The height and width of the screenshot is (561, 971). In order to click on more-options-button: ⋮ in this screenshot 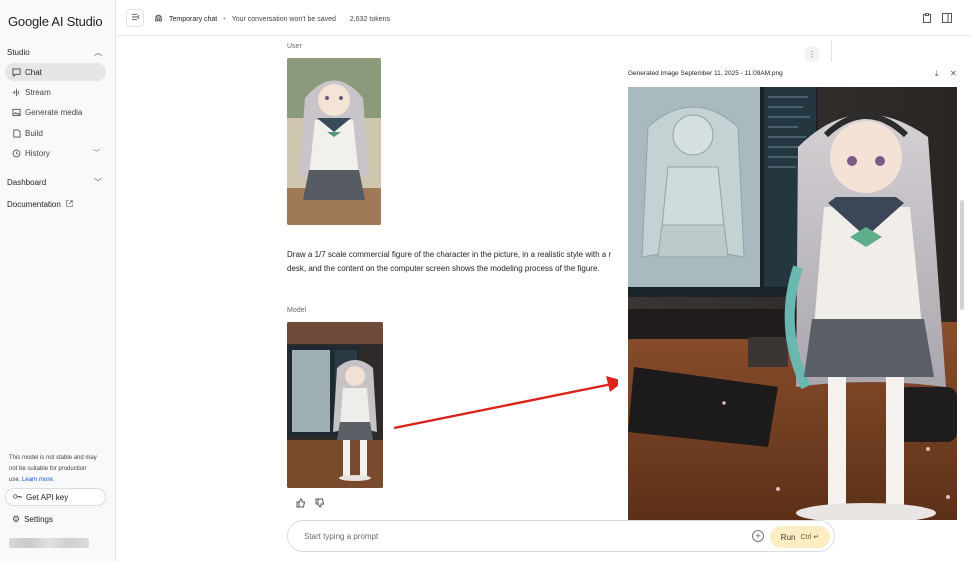, I will do `click(812, 54)`.